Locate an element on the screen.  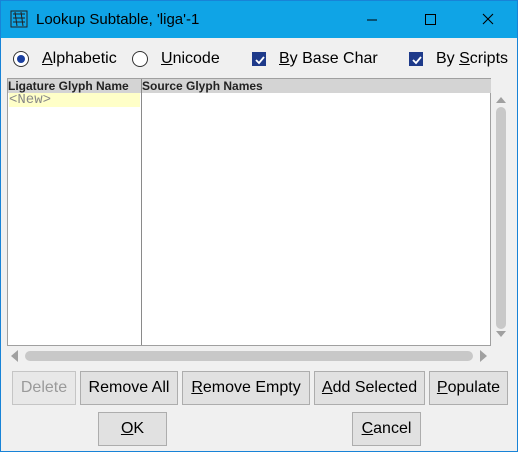
by-scripts-checkbox: By Scripts is located at coordinates (458, 59).